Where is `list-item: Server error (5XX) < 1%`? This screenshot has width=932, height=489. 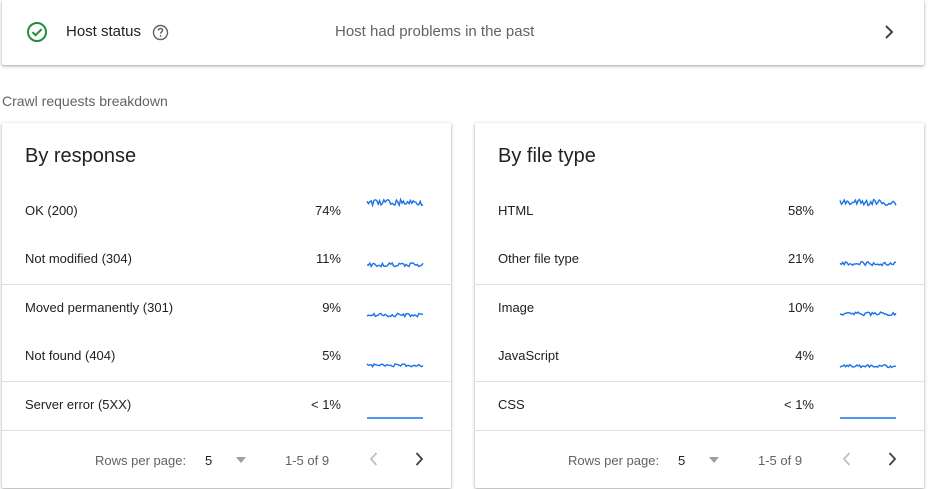 list-item: Server error (5XX) < 1% is located at coordinates (226, 406).